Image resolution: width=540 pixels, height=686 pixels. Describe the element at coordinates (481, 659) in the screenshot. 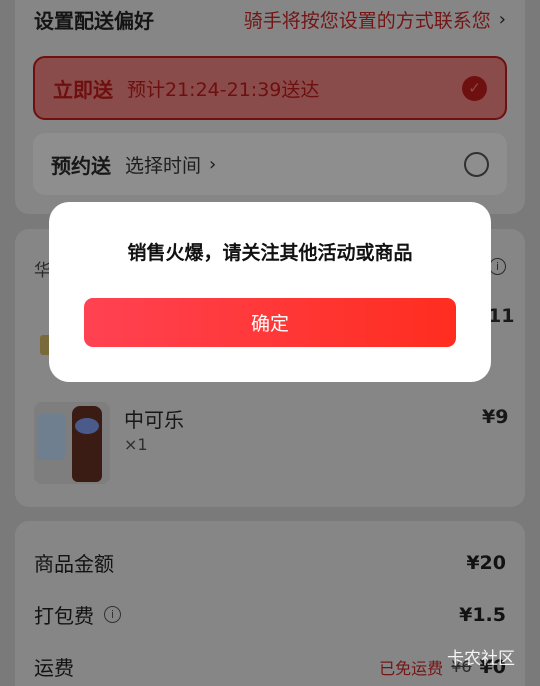

I see `watermark: 卡农社区` at that location.